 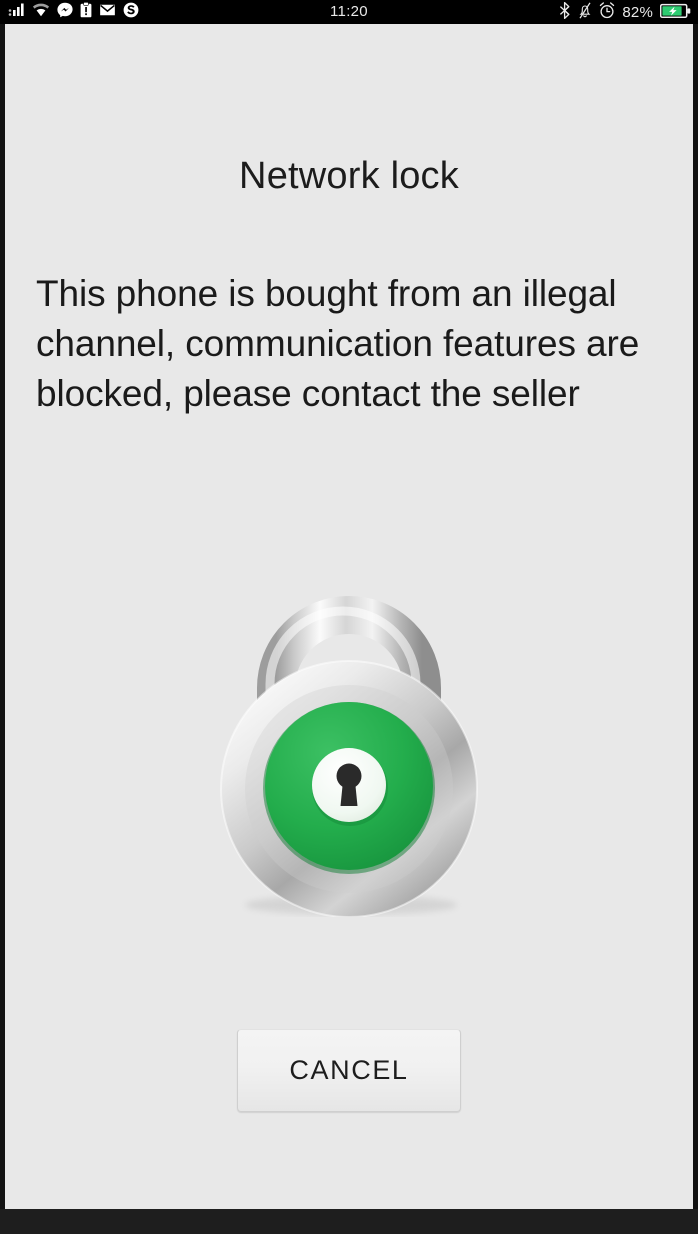 What do you see at coordinates (65, 12) in the screenshot?
I see `messenger-icon` at bounding box center [65, 12].